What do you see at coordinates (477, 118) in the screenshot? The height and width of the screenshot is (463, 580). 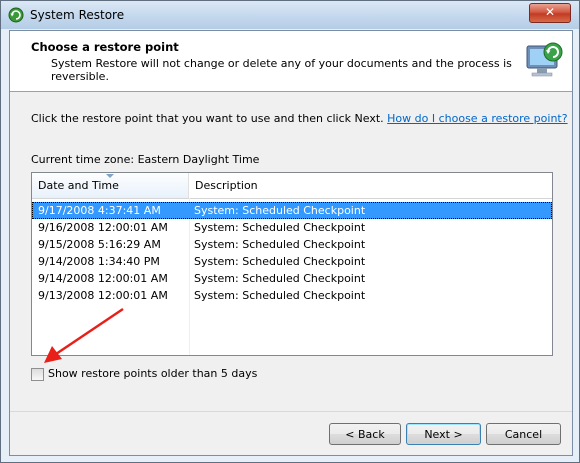 I see `help-link: How do I choose a restore point?` at bounding box center [477, 118].